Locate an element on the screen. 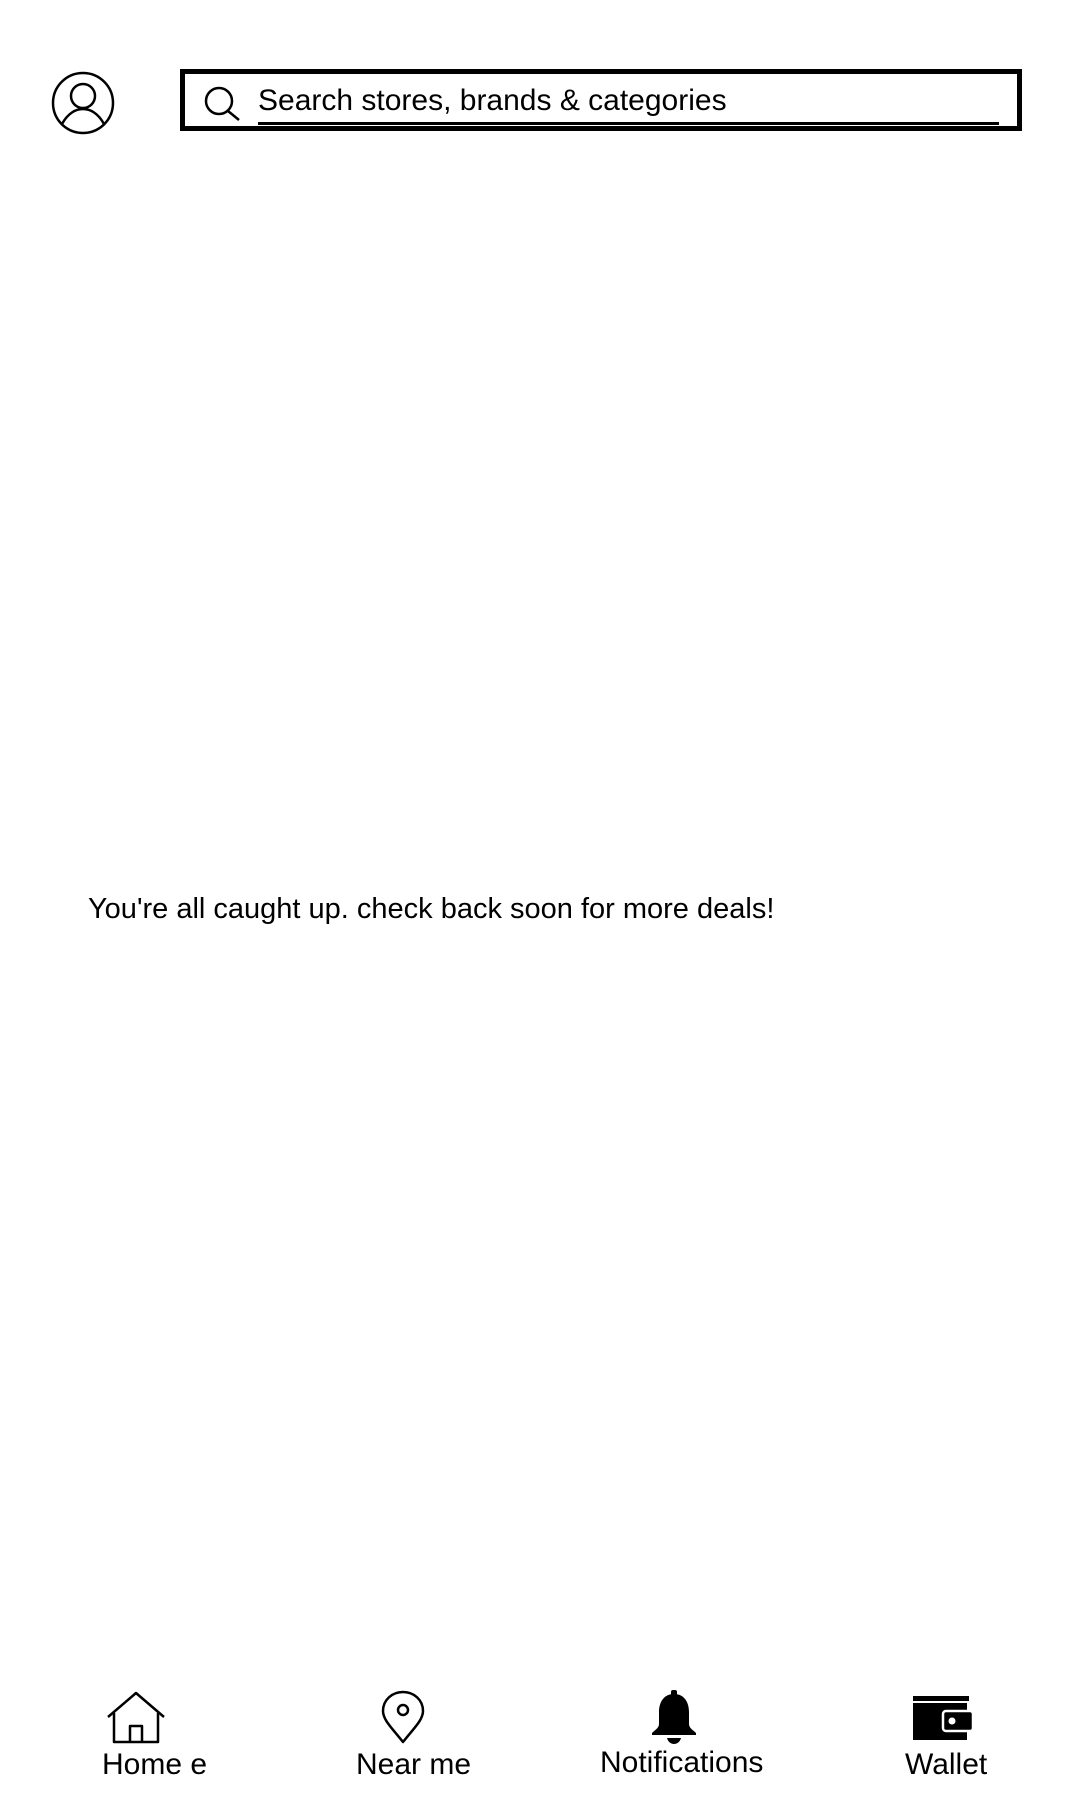 The image size is (1080, 1800). nav-item-notifications: Notifications is located at coordinates (683, 1740).